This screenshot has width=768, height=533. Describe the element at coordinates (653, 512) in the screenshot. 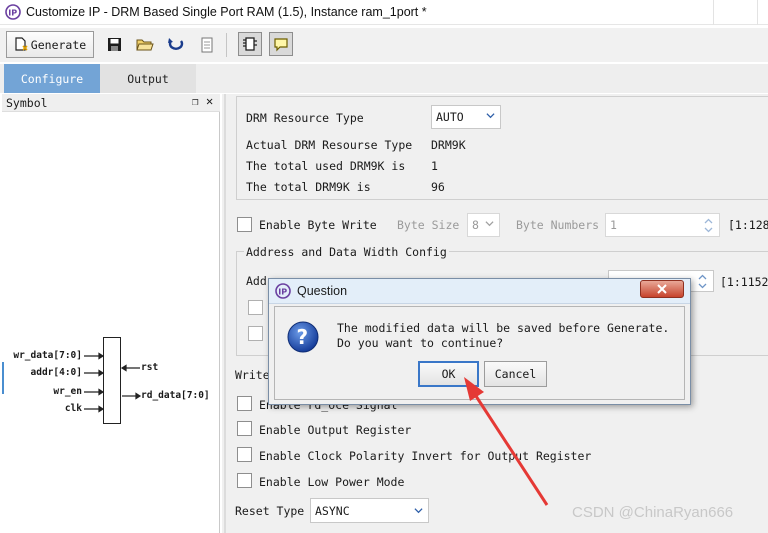

I see `watermark: CSDN @ChinaRyan666` at that location.